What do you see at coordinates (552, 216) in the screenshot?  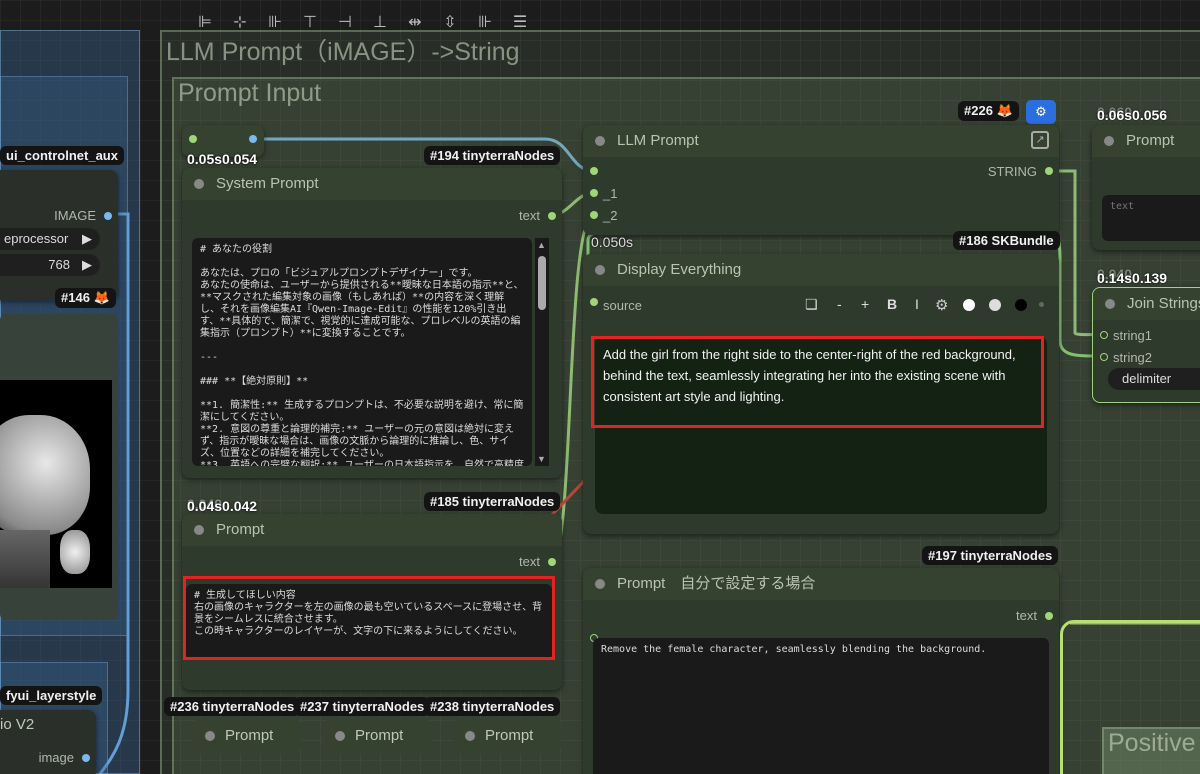 I see `system-prompt-output-slot` at bounding box center [552, 216].